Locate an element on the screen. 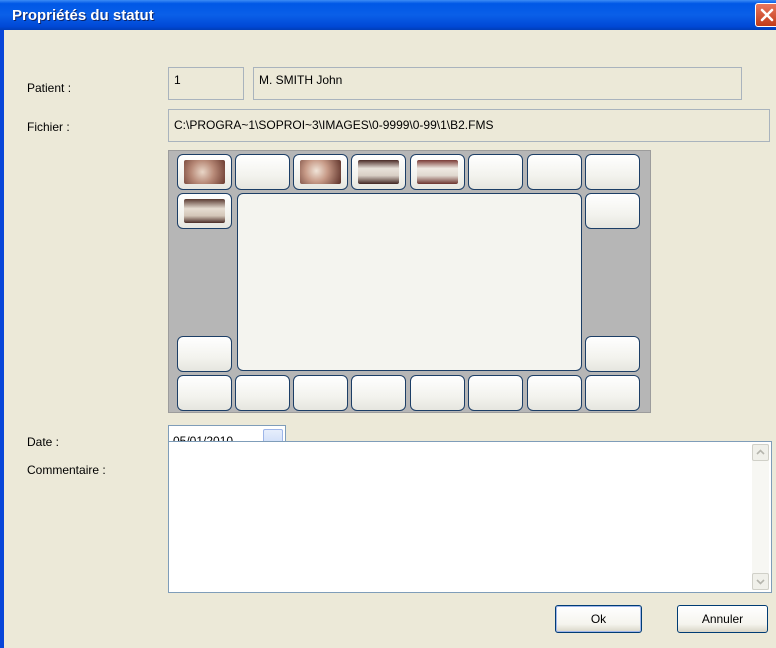 This screenshot has width=776, height=648. main-image-view is located at coordinates (409, 282).